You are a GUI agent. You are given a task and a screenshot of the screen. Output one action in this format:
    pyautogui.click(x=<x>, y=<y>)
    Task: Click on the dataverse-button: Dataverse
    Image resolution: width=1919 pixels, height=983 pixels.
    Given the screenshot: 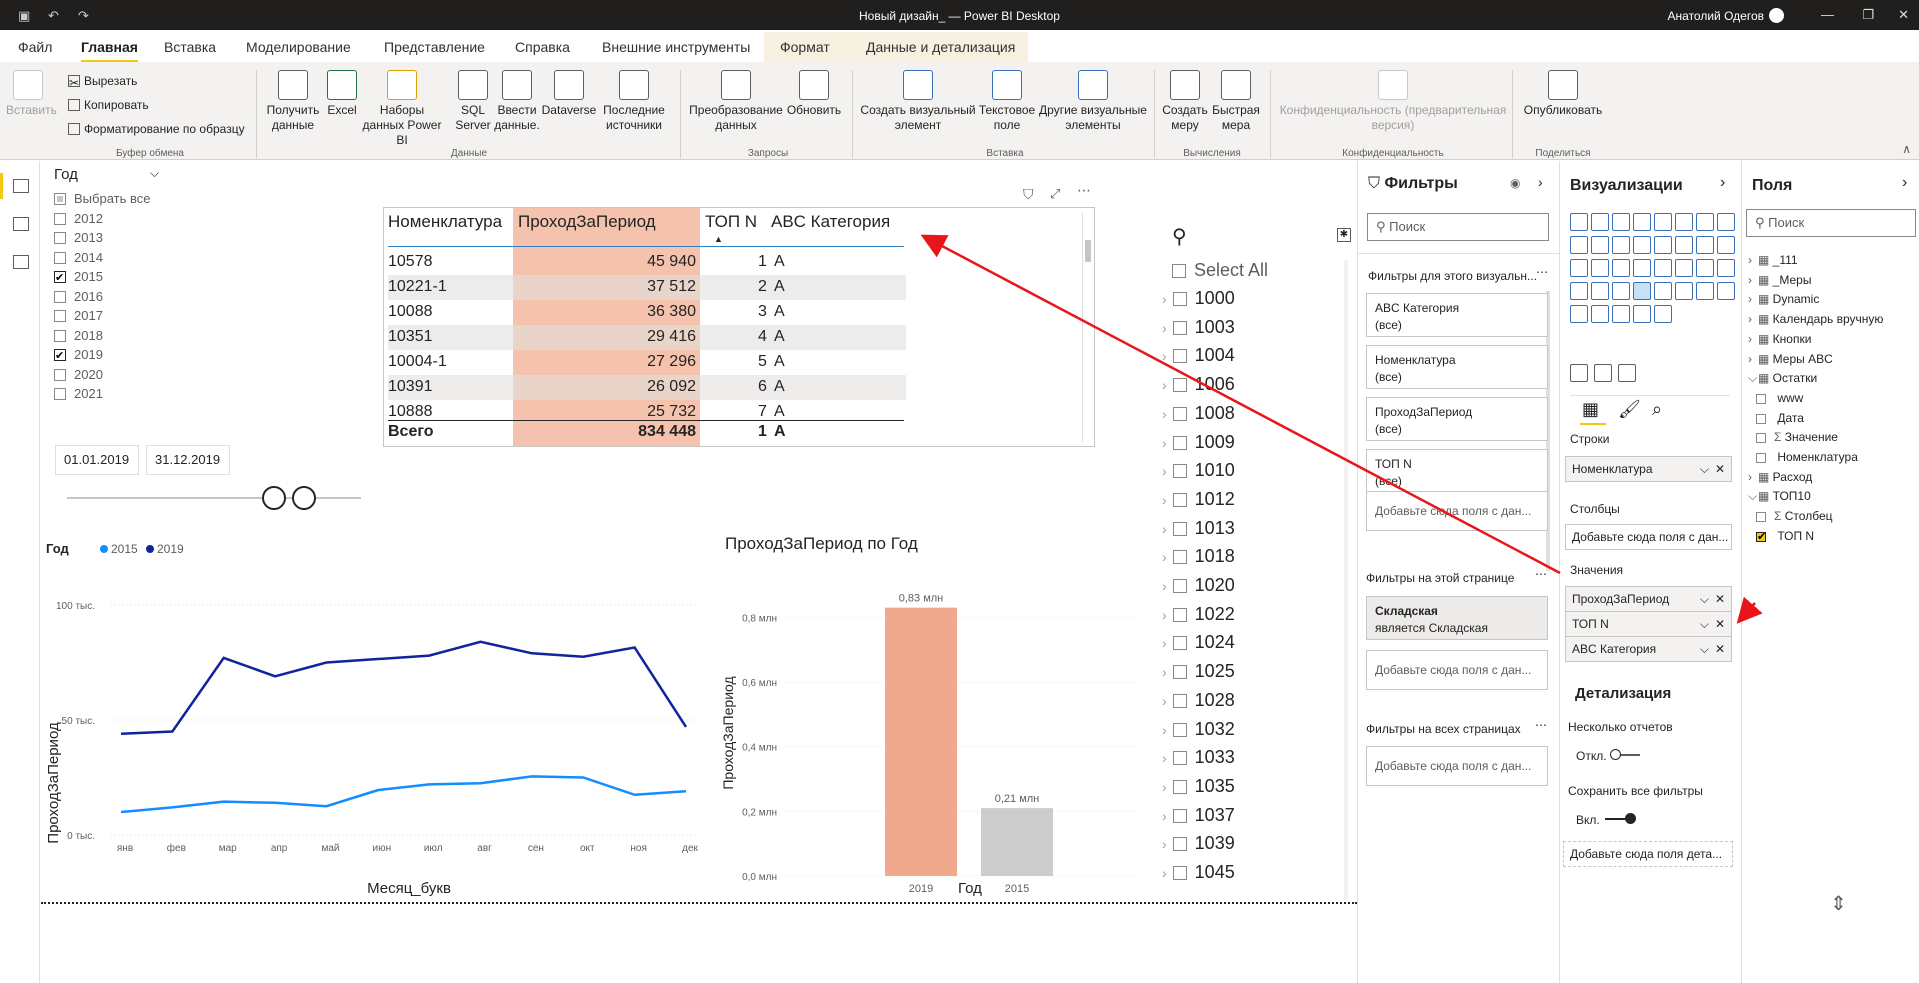 What is the action you would take?
    pyautogui.click(x=569, y=94)
    